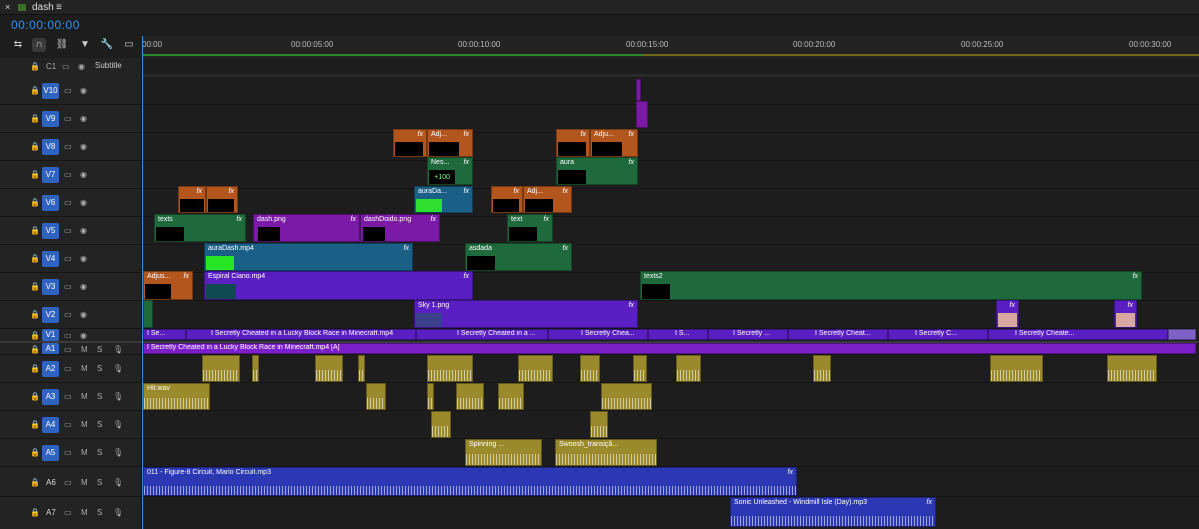 This screenshot has width=1199, height=529. Describe the element at coordinates (50, 147) in the screenshot. I see `track-target-v8: V8` at that location.